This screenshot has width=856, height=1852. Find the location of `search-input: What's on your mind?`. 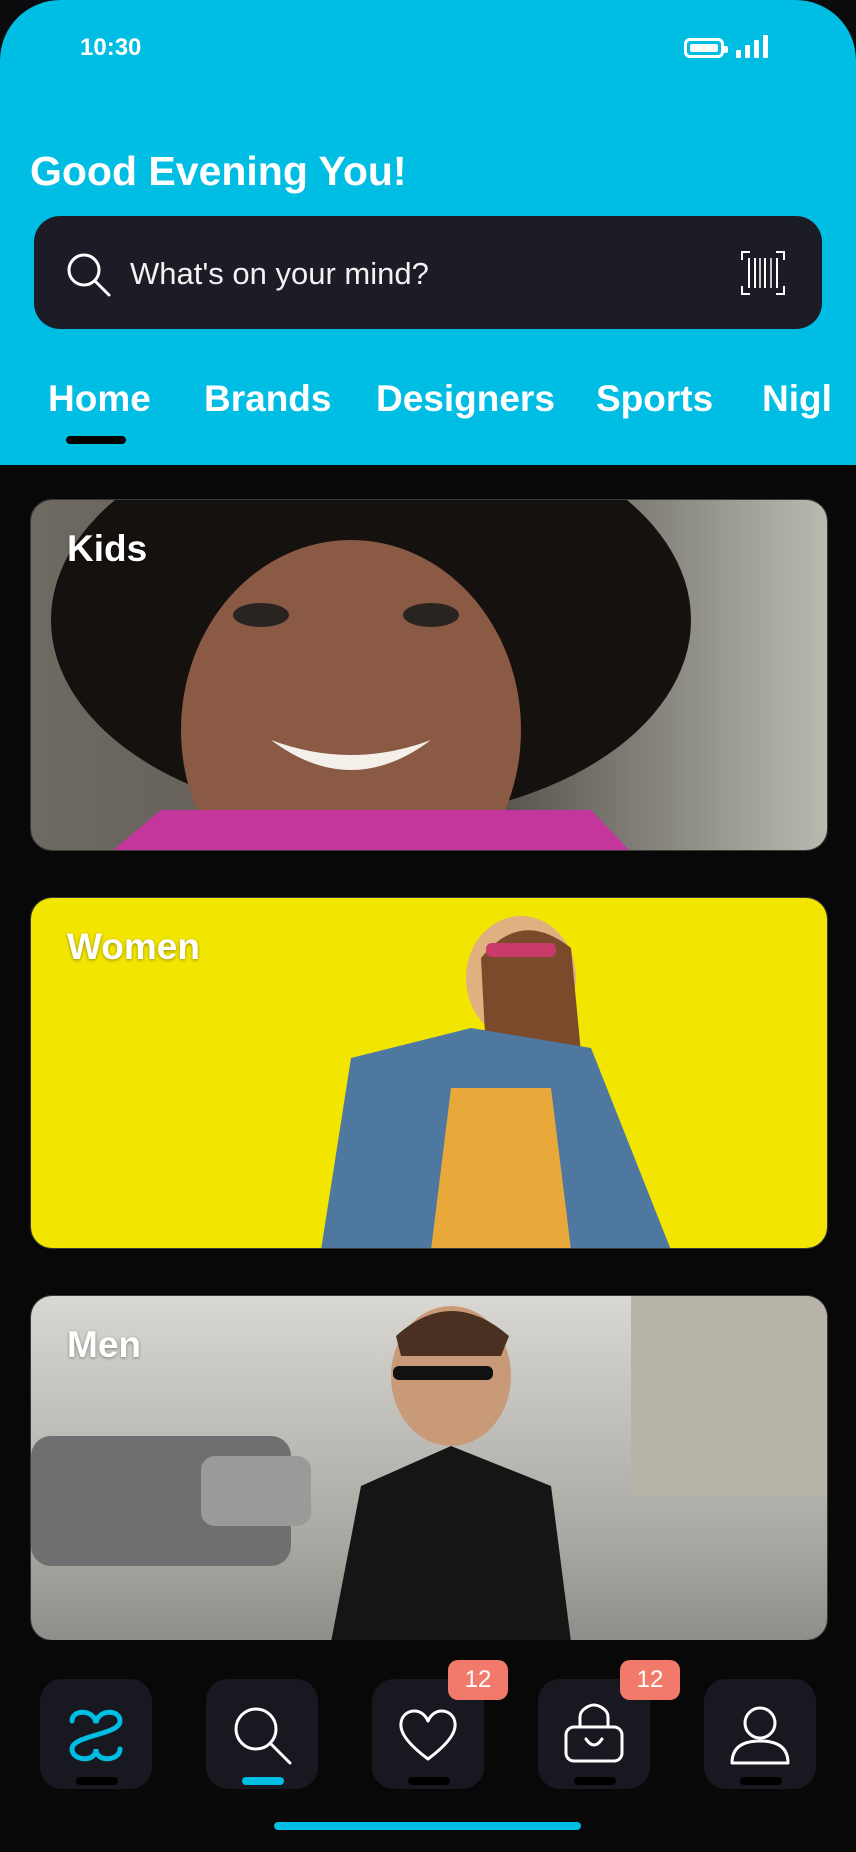

search-input: What's on your mind? is located at coordinates (279, 274).